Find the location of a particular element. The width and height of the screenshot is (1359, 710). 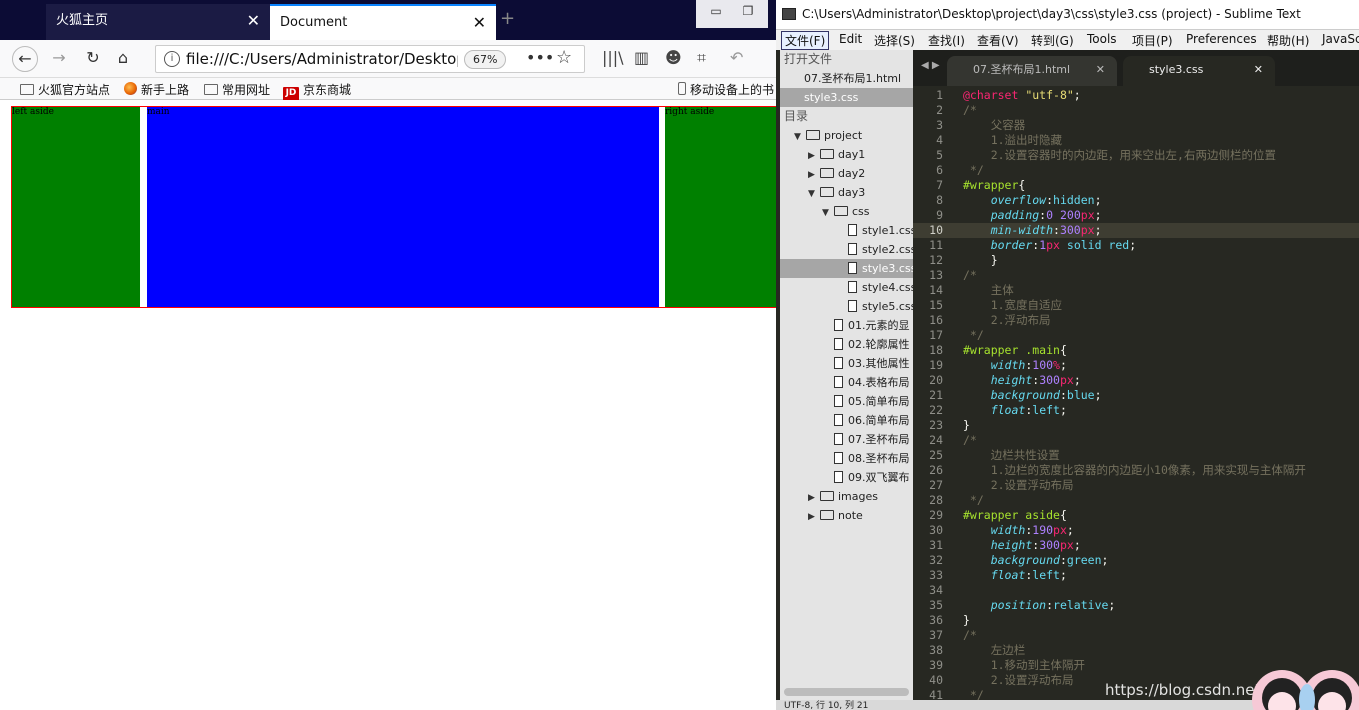

code-line: 38 左边栏 is located at coordinates (1136, 650).